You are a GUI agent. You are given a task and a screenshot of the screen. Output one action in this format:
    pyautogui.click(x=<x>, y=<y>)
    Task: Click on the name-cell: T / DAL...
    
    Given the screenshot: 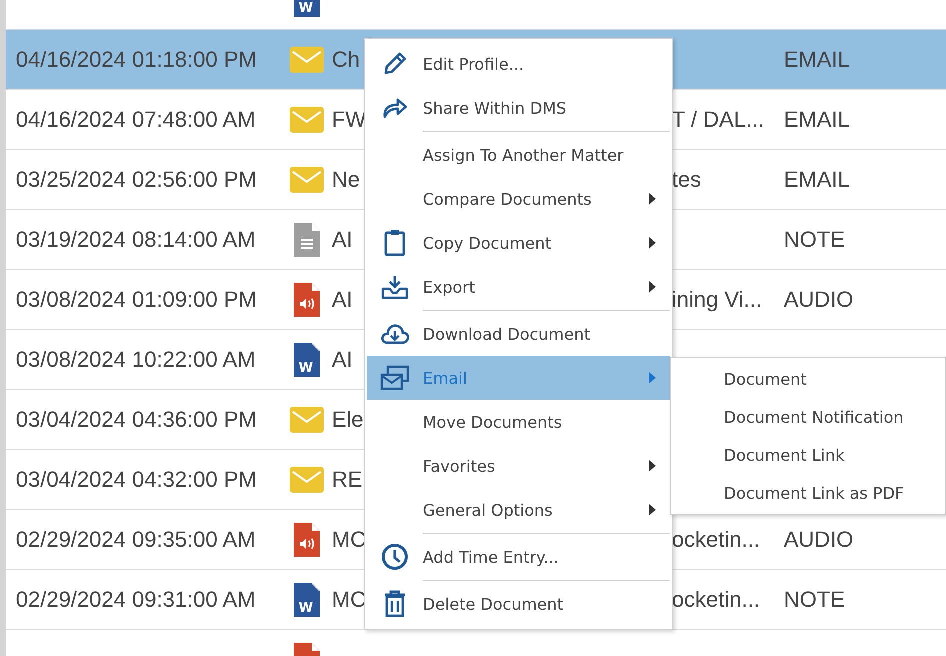 What is the action you would take?
    pyautogui.click(x=718, y=119)
    